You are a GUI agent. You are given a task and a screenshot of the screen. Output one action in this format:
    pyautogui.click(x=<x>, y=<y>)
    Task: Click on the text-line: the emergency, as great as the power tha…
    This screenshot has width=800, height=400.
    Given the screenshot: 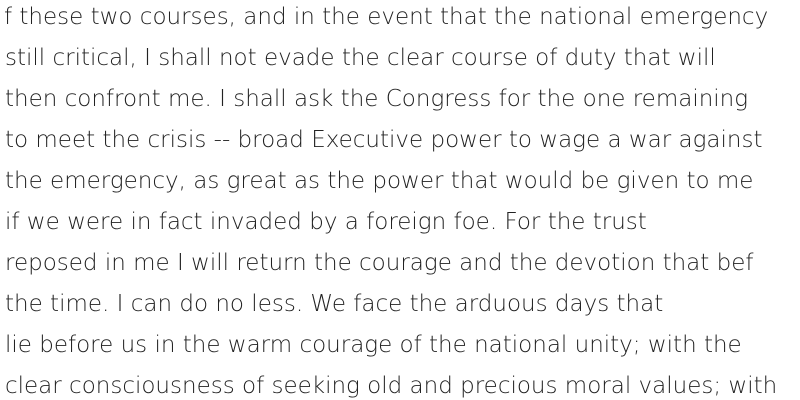 What is the action you would take?
    pyautogui.click(x=379, y=181)
    